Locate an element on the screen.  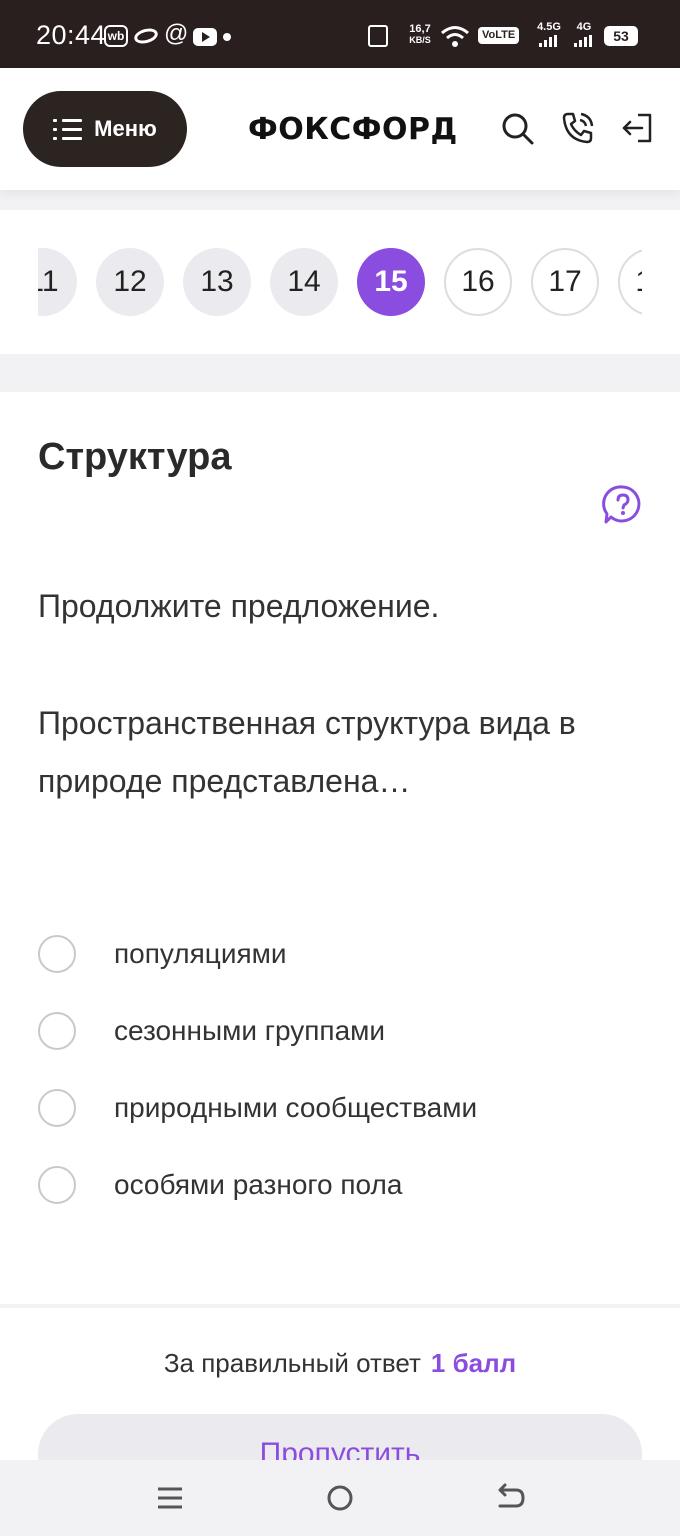
volte-badge: VoLTE is located at coordinates (499, 35).